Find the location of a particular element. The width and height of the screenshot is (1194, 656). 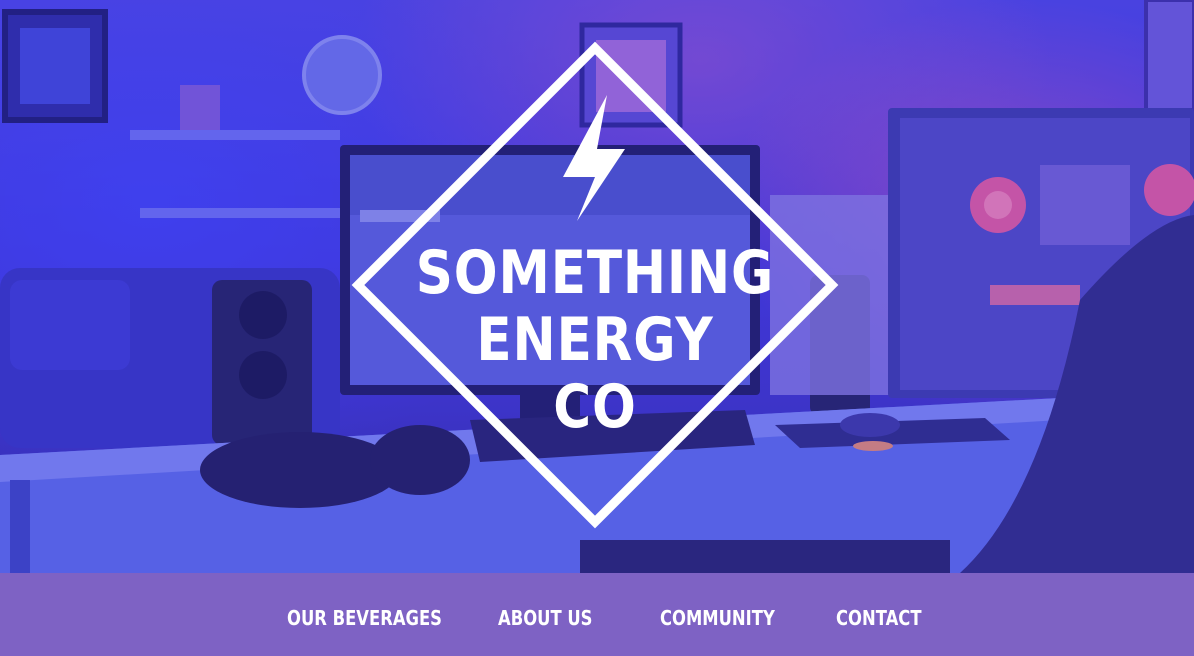

nav-link-our-beverages: OUR BEVERAGES is located at coordinates (364, 618).